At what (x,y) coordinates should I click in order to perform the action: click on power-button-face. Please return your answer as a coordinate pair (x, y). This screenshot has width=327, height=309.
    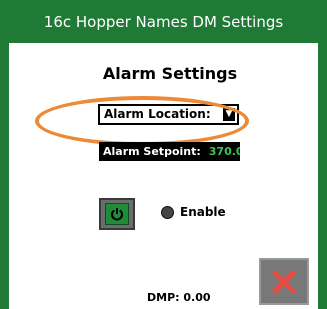
    Looking at the image, I should click on (117, 214).